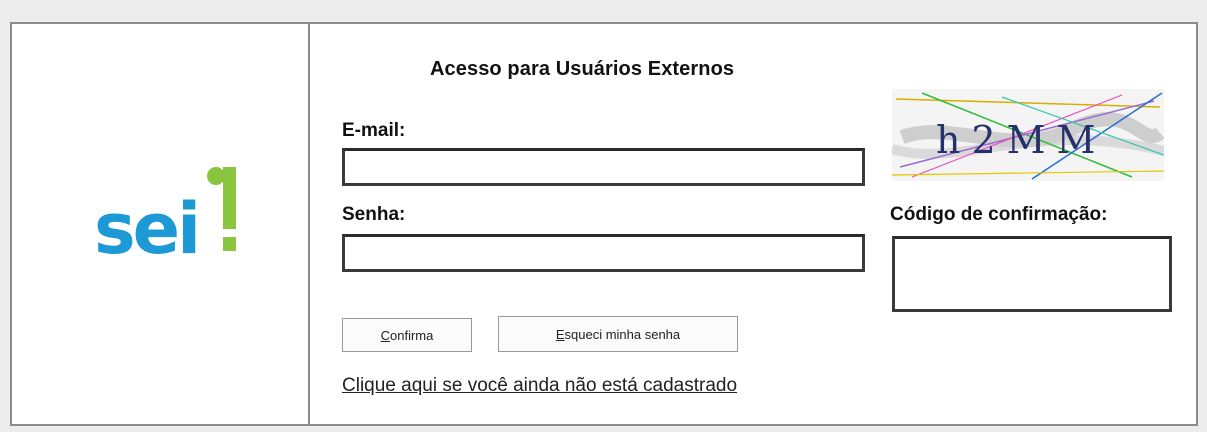 The image size is (1207, 432). Describe the element at coordinates (412, 335) in the screenshot. I see `confirm-label-rest: onfirma` at that location.